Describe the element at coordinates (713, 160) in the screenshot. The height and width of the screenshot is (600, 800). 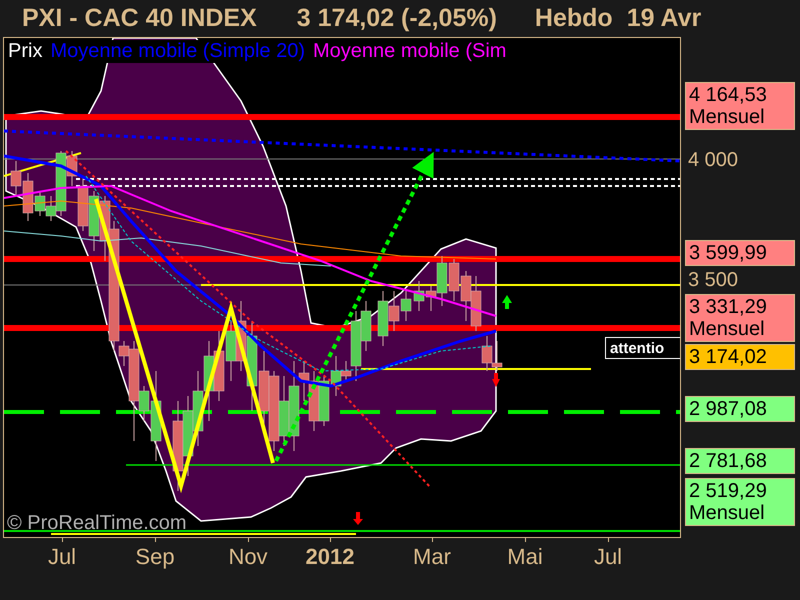
I see `axis-tick-label: 4 000` at that location.